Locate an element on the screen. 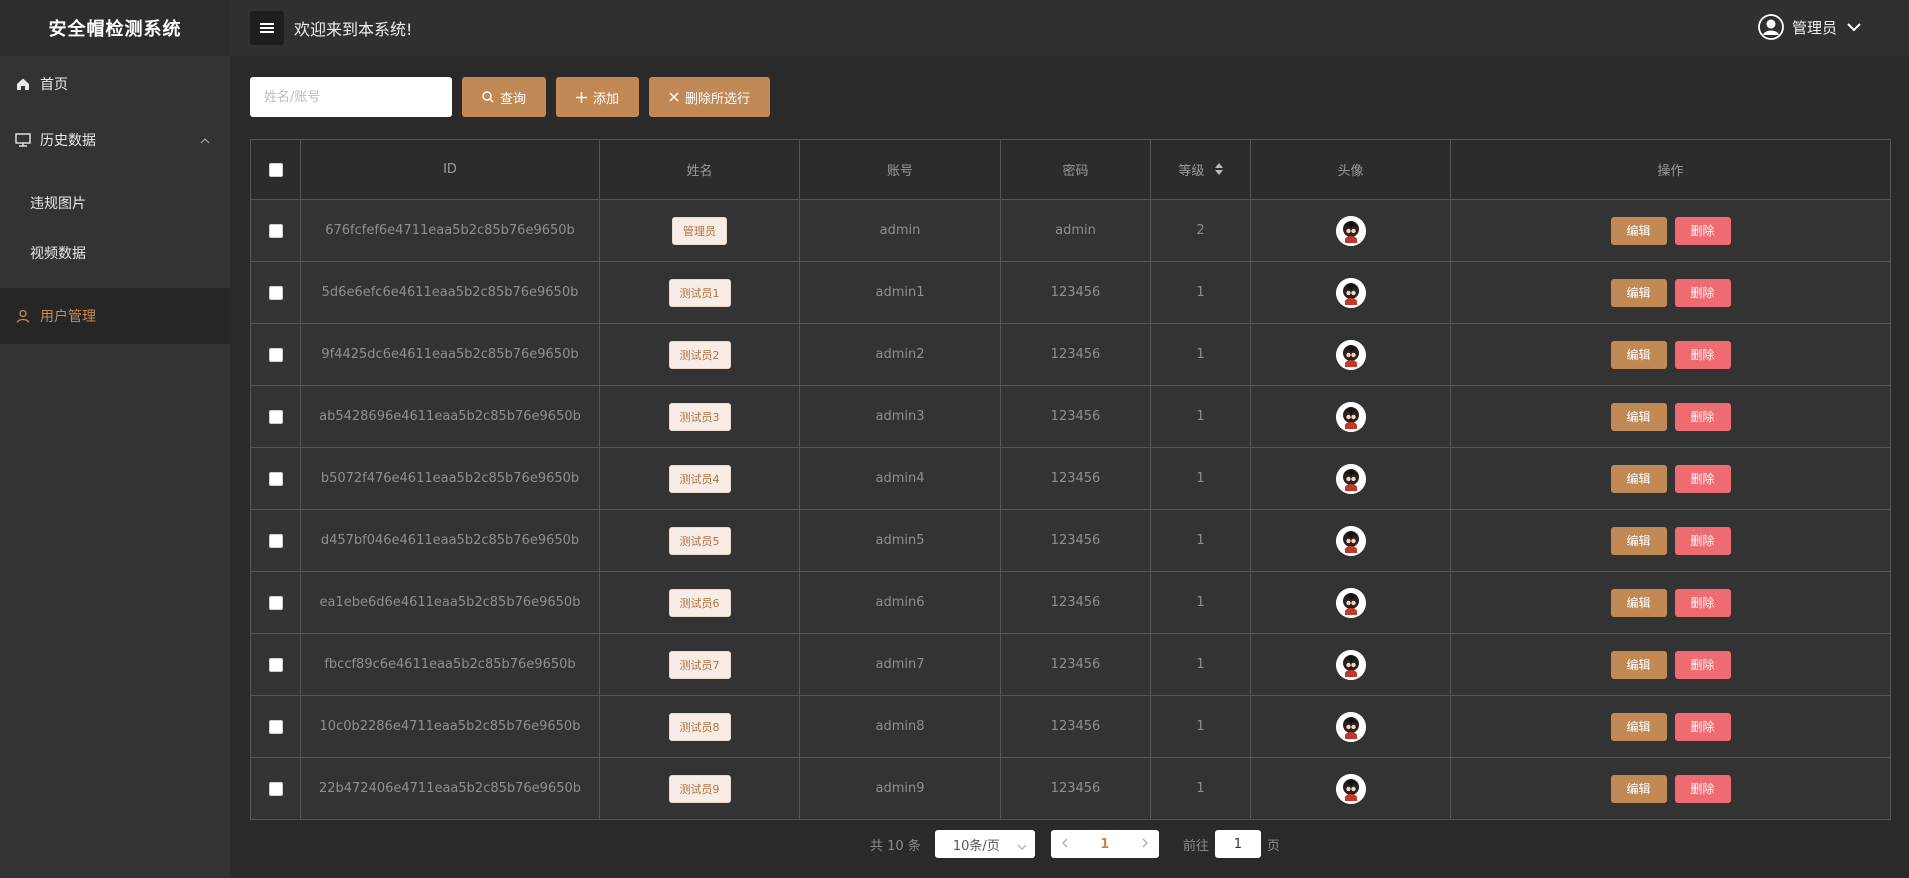  search-icon is located at coordinates (488, 97).